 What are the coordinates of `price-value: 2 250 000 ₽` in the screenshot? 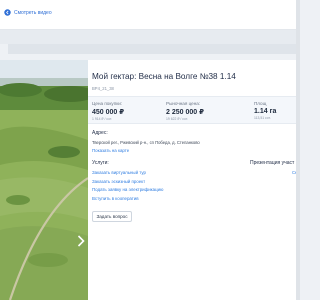 It's located at (185, 112).